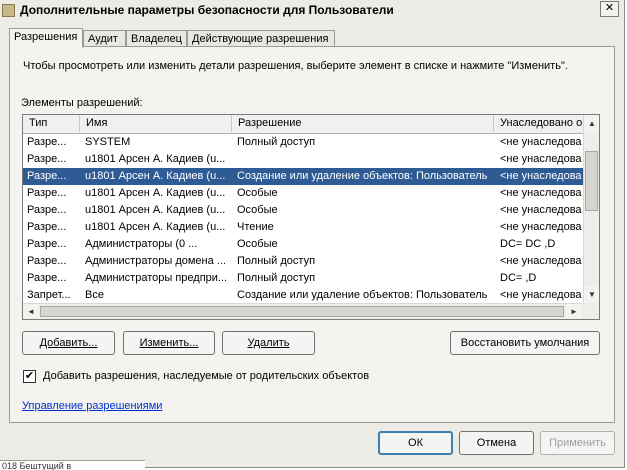  Describe the element at coordinates (46, 38) in the screenshot. I see `tab-permissions: Разрешения` at that location.